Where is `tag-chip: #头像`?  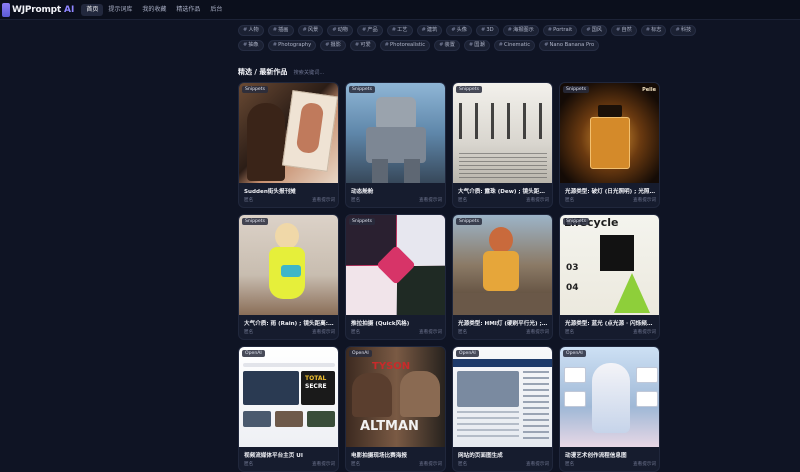 tag-chip: #头像 is located at coordinates (459, 30).